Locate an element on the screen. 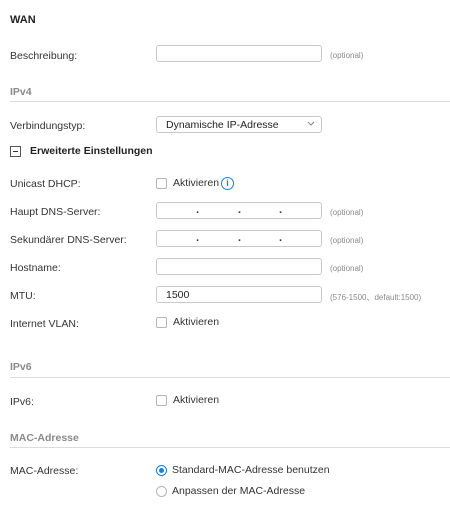  hostname-hint: (optional) is located at coordinates (347, 268).